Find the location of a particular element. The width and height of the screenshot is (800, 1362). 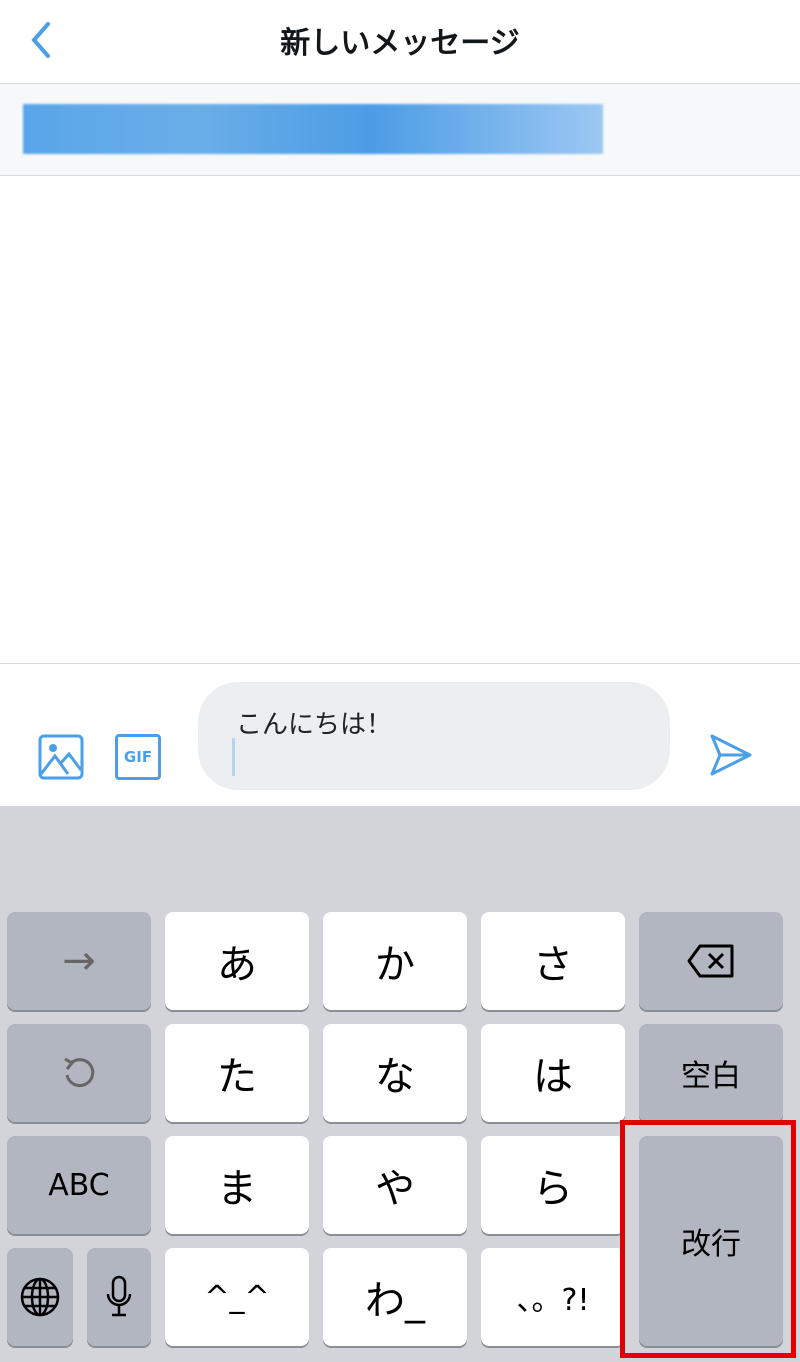

undo-key is located at coordinates (79, 1073).